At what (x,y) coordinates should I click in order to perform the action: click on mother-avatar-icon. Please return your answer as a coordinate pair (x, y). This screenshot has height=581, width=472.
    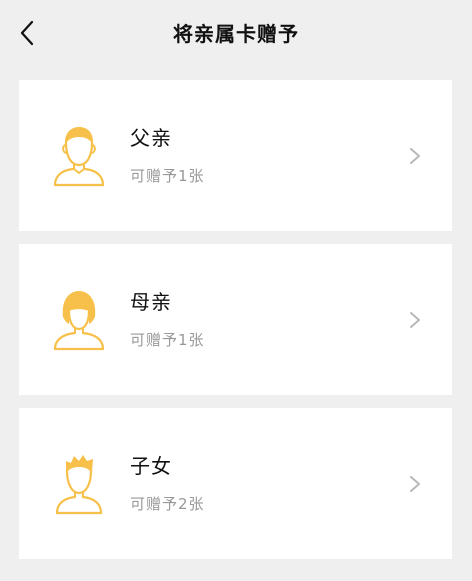
    Looking at the image, I should click on (79, 321).